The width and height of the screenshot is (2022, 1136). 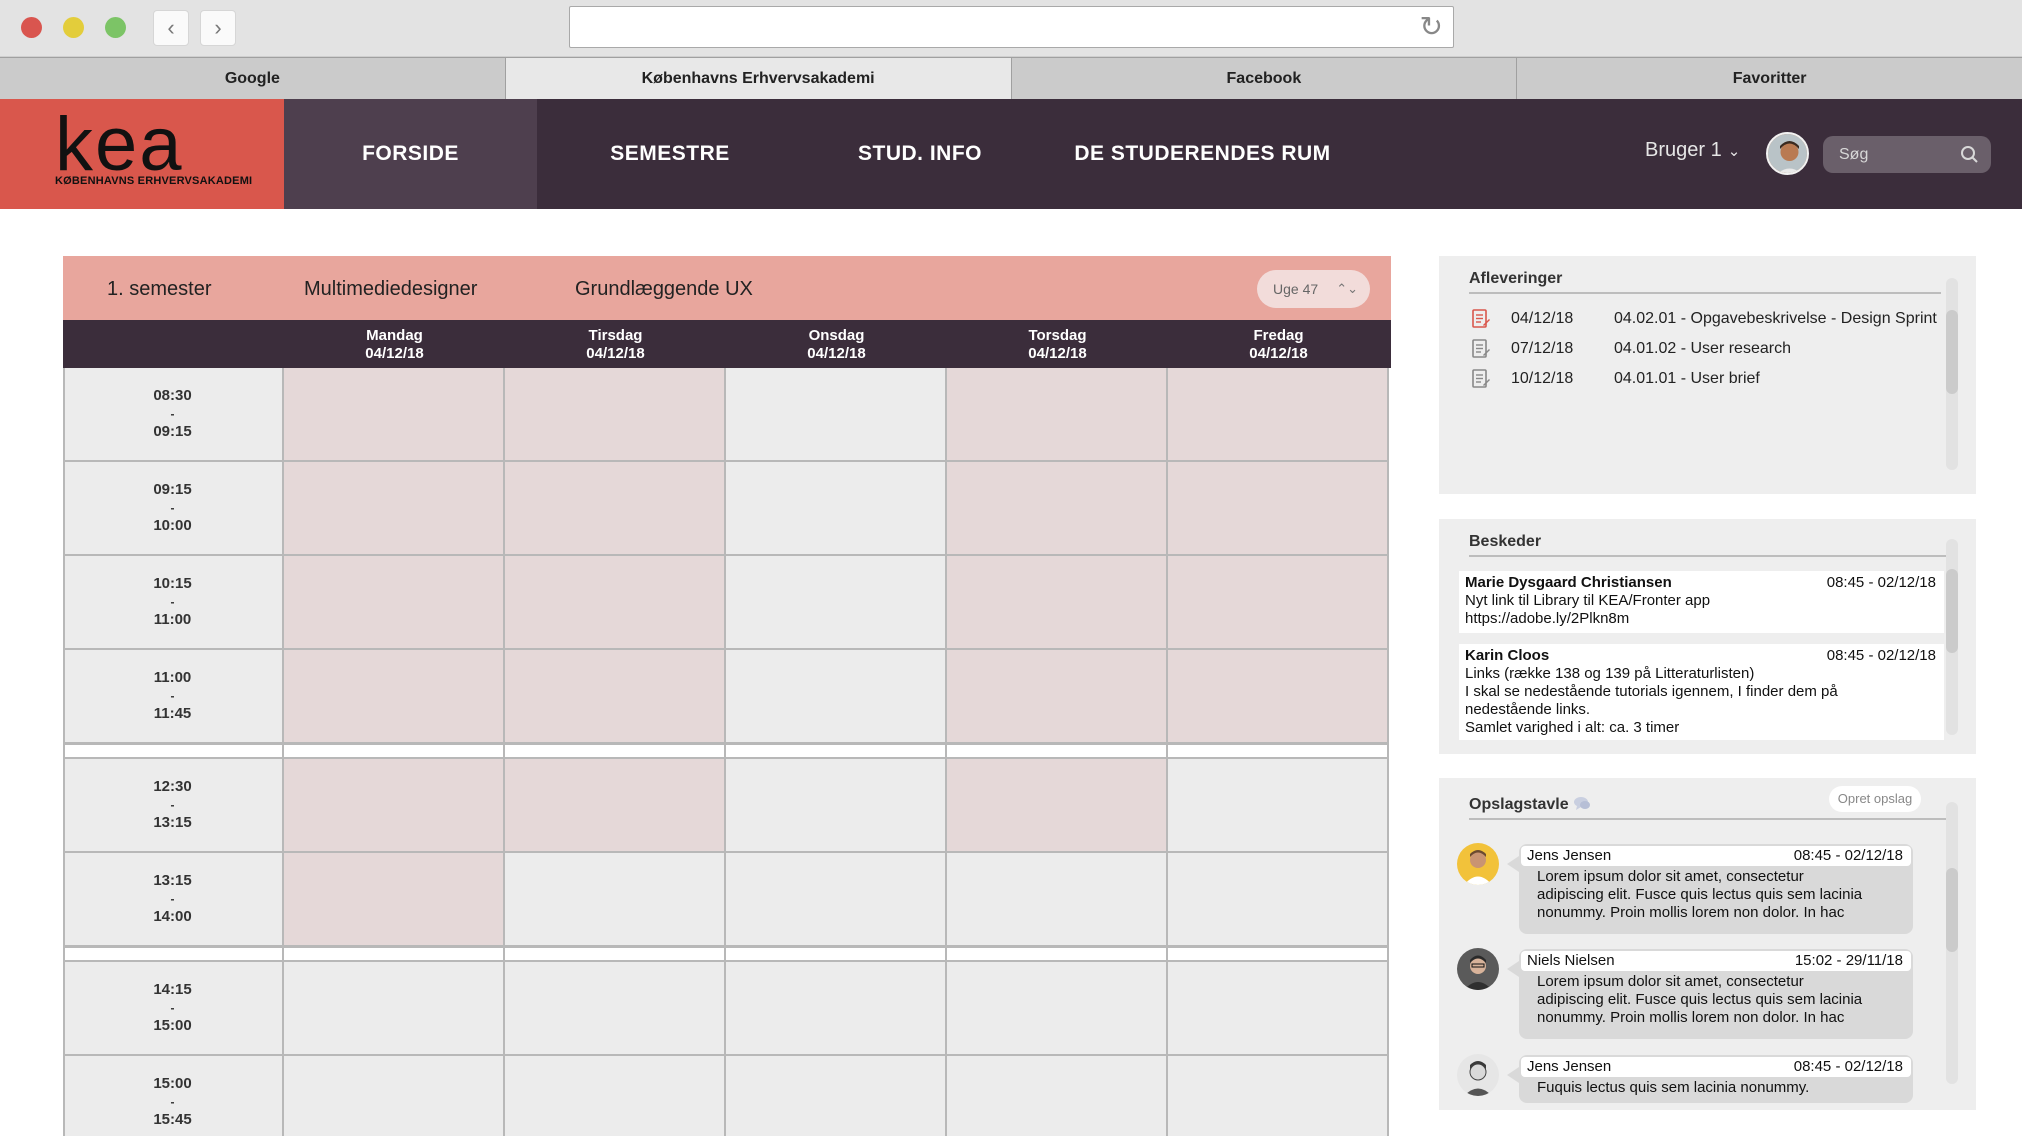 I want to click on board-title-text: Opslagstavle, so click(x=1519, y=804).